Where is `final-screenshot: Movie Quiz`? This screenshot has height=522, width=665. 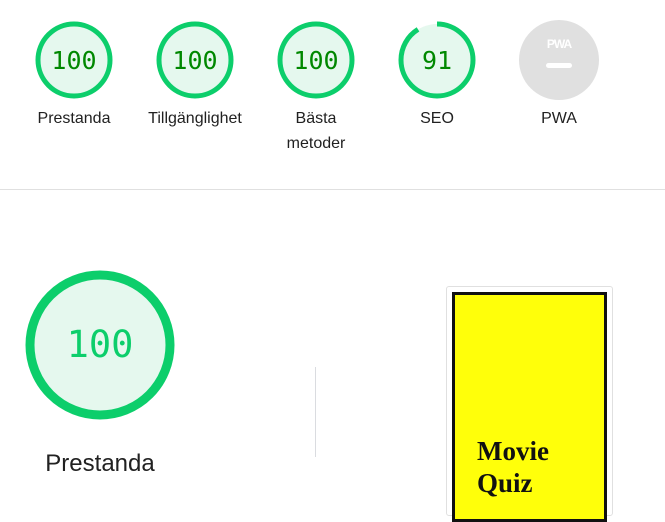
final-screenshot: Movie Quiz is located at coordinates (529, 404).